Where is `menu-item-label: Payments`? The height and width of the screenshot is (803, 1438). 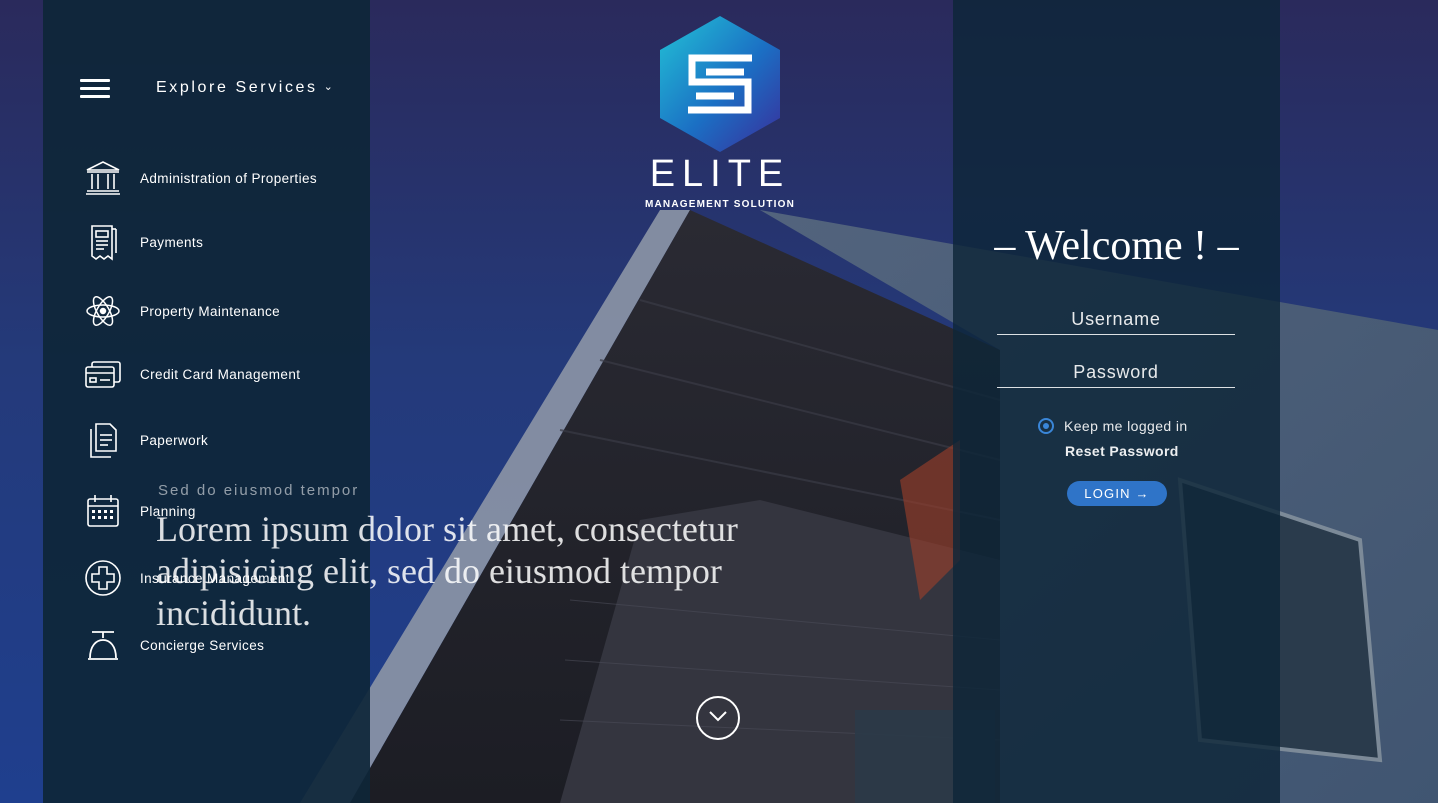
menu-item-label: Payments is located at coordinates (172, 242).